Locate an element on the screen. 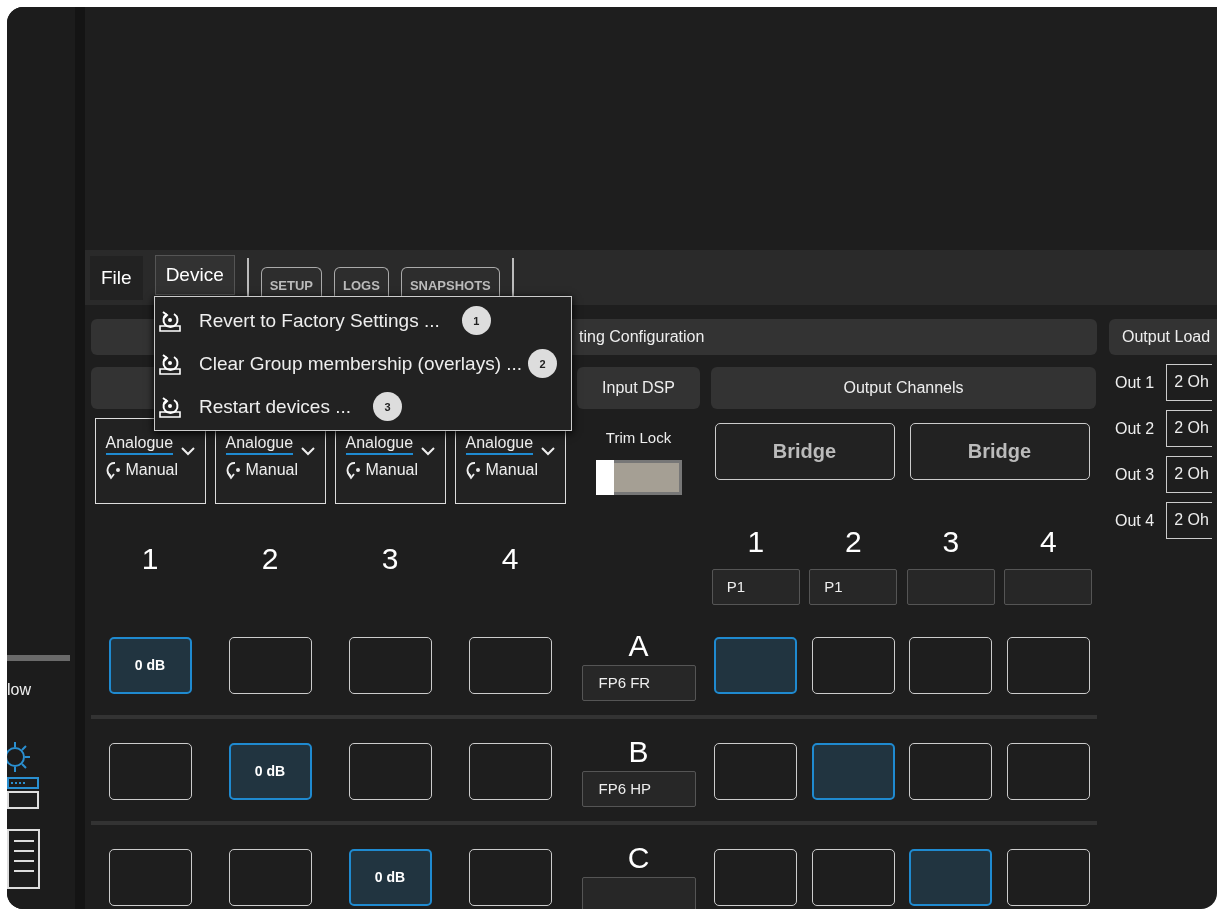 The width and height of the screenshot is (1217, 909). input-number: 3 is located at coordinates (390, 559).